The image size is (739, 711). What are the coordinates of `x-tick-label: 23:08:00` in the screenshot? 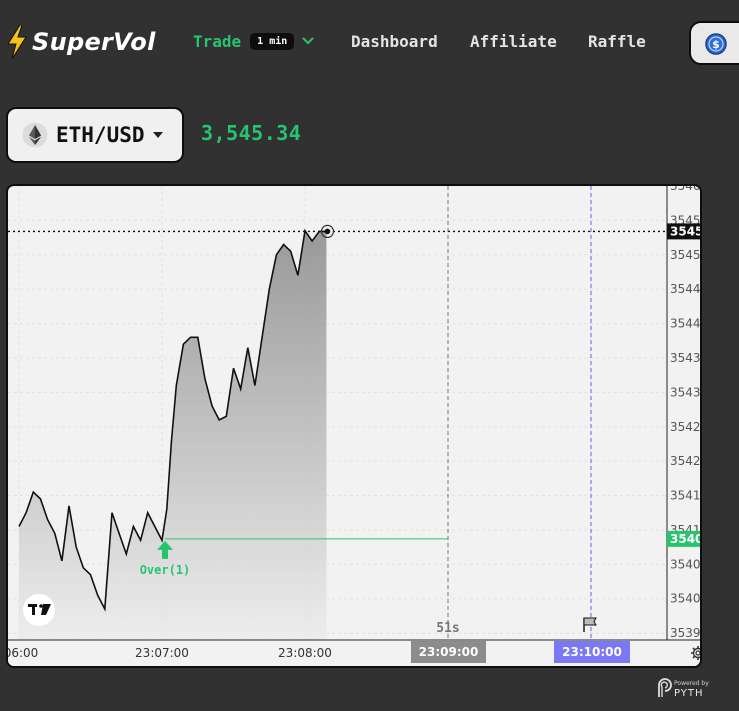 It's located at (305, 653).